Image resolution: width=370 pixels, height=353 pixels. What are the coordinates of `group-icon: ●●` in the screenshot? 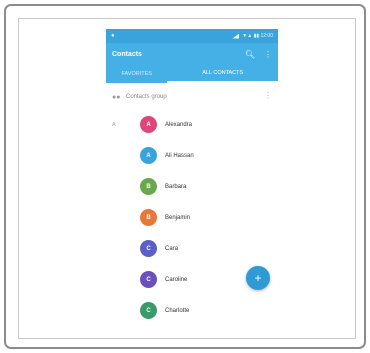 It's located at (116, 97).